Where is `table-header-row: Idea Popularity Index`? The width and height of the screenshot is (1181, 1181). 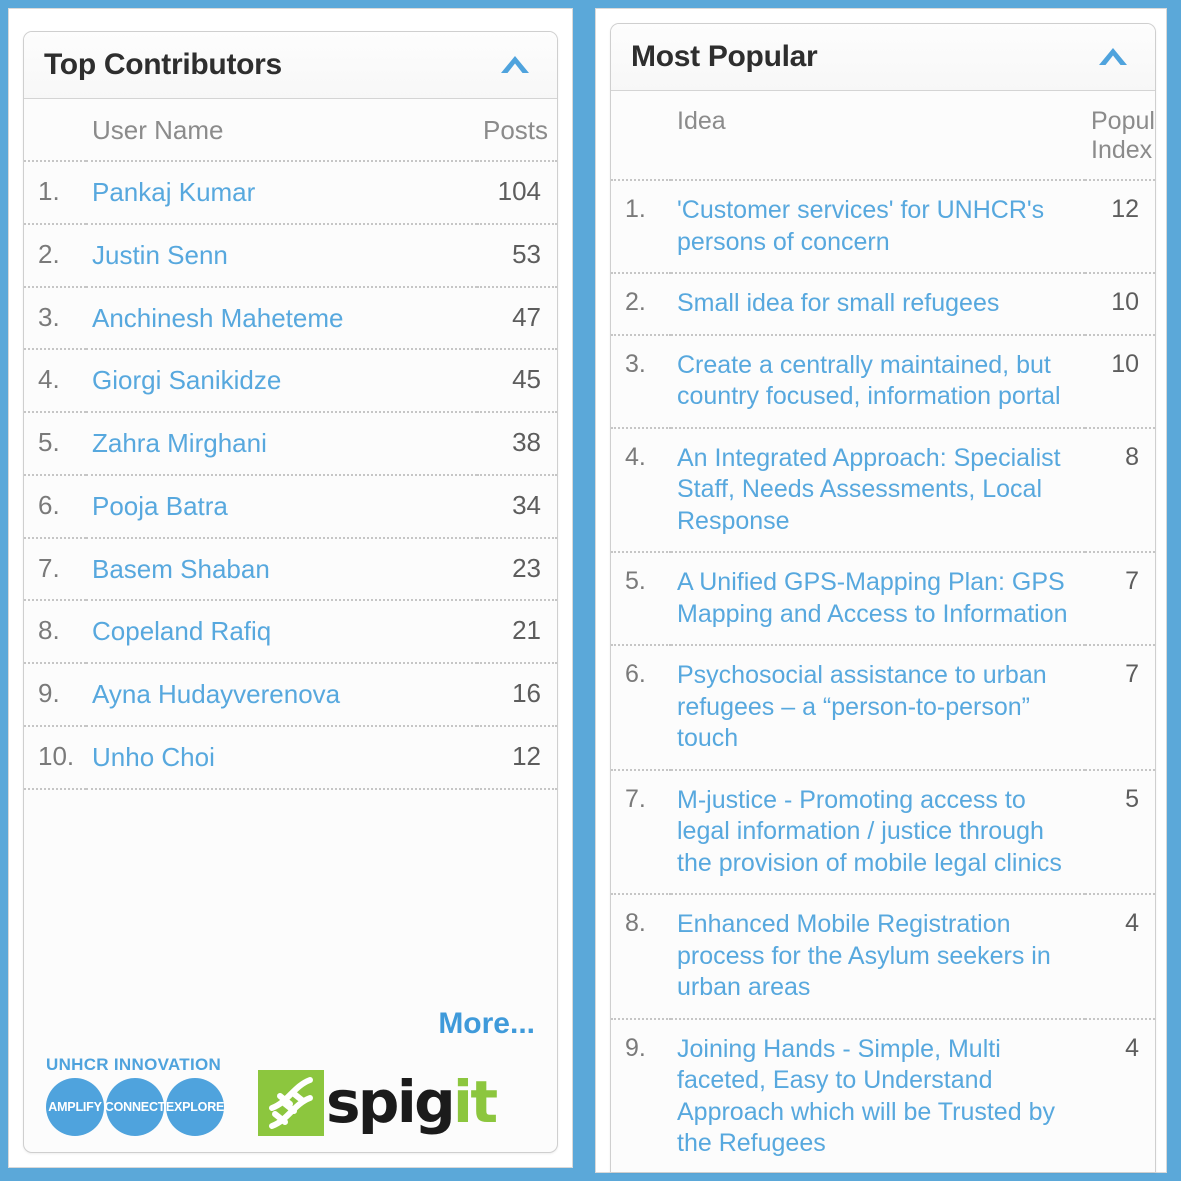 table-header-row: Idea Popularity Index is located at coordinates (883, 136).